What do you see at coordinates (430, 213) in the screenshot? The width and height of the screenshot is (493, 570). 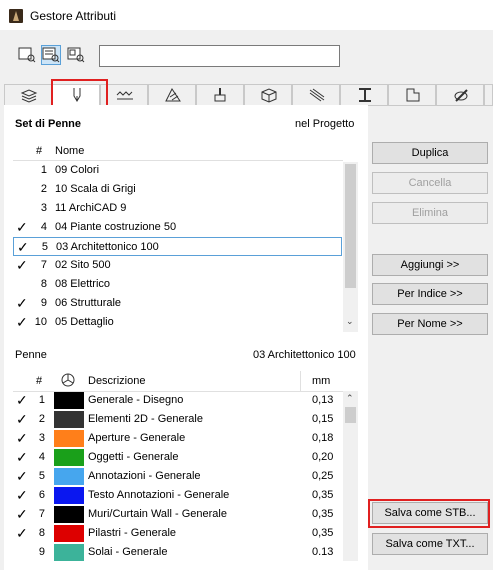 I see `purge-button: Elimina` at bounding box center [430, 213].